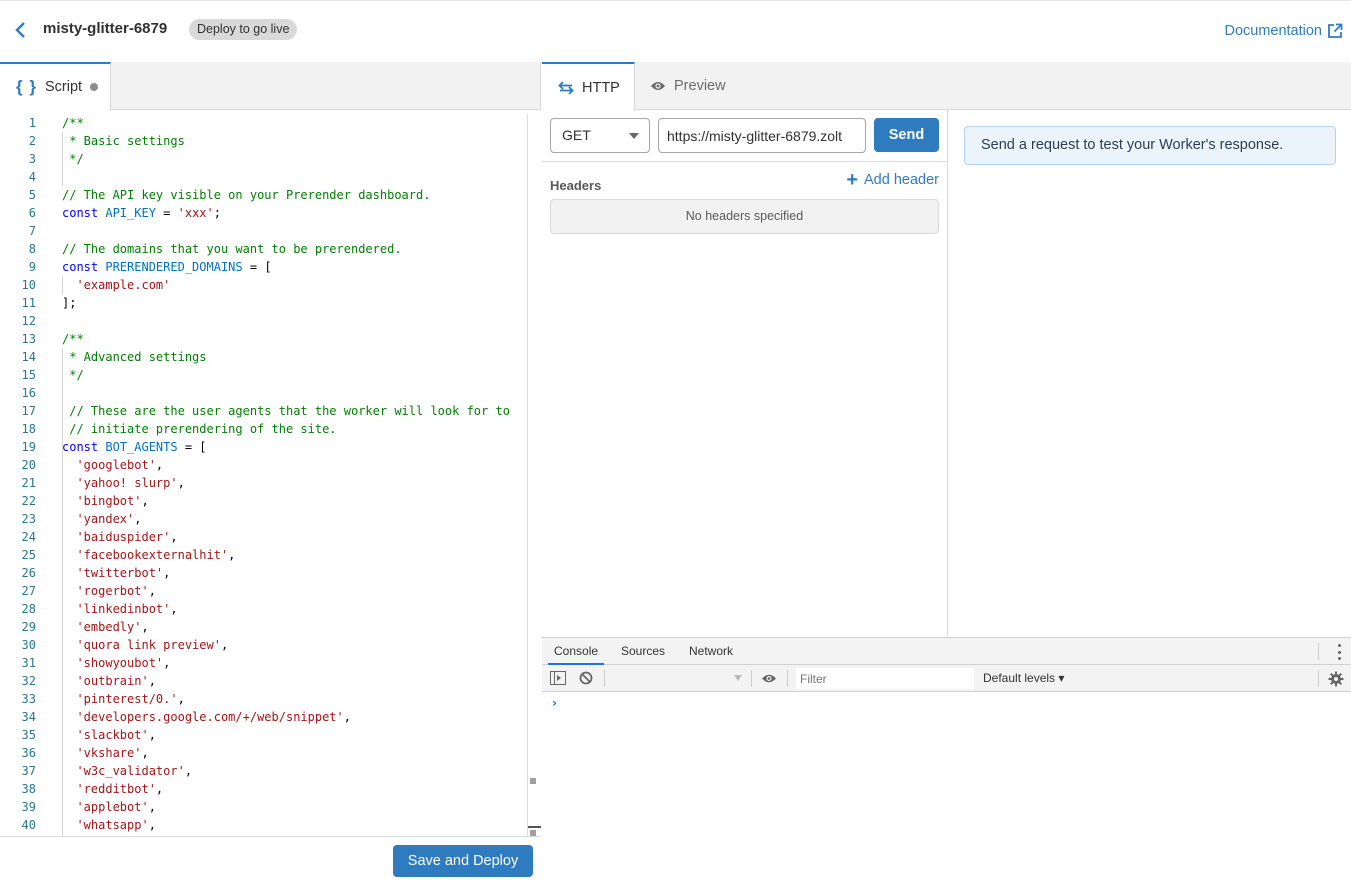 This screenshot has width=1351, height=884. I want to click on deploy-status-badge: Deploy to go live, so click(243, 29).